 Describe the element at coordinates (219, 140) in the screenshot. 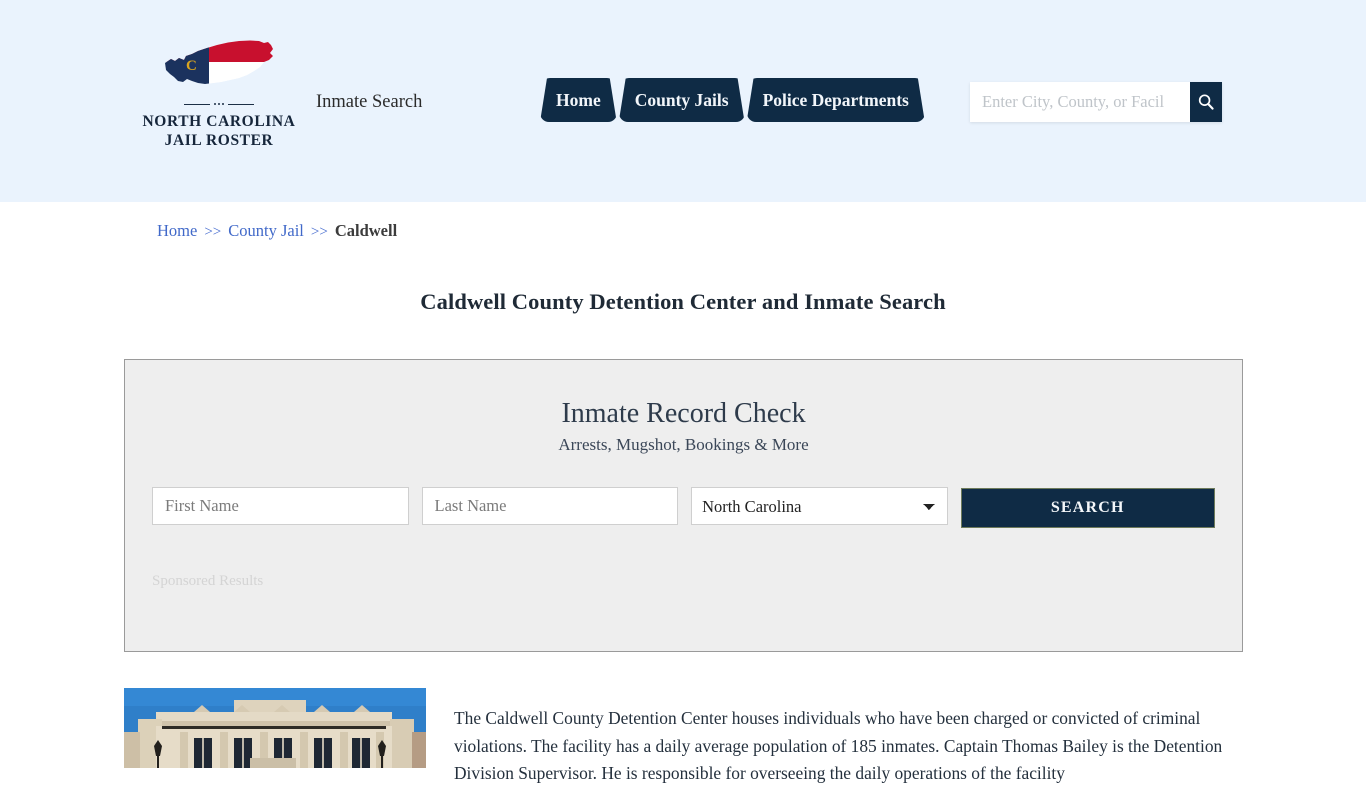

I see `brand-name-line-2: JAIL ROSTER` at that location.